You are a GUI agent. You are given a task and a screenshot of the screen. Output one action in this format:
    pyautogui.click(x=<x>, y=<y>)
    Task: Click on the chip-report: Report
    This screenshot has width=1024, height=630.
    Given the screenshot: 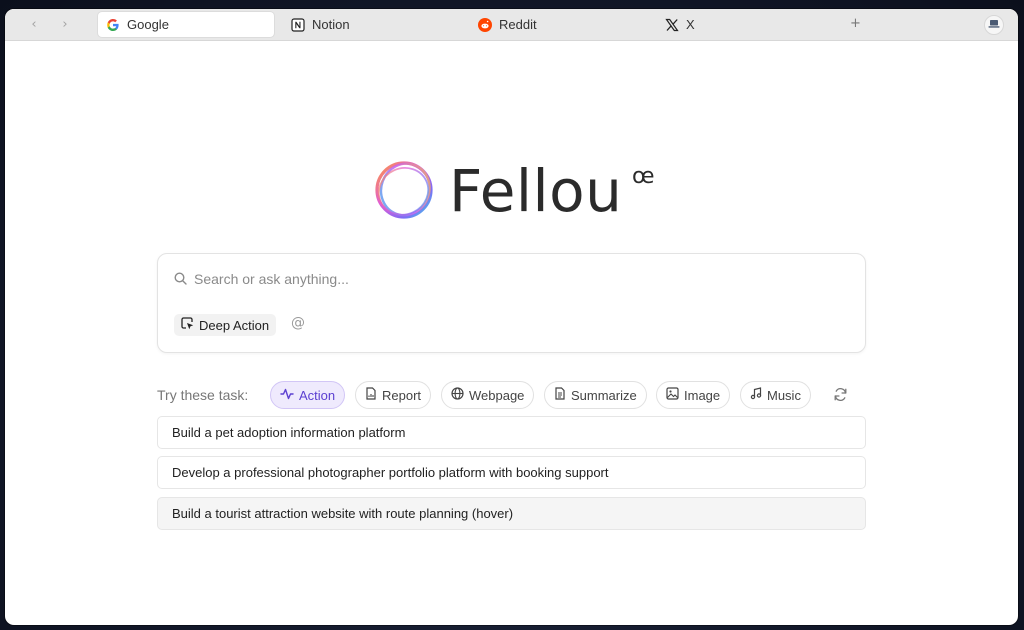 What is the action you would take?
    pyautogui.click(x=393, y=395)
    